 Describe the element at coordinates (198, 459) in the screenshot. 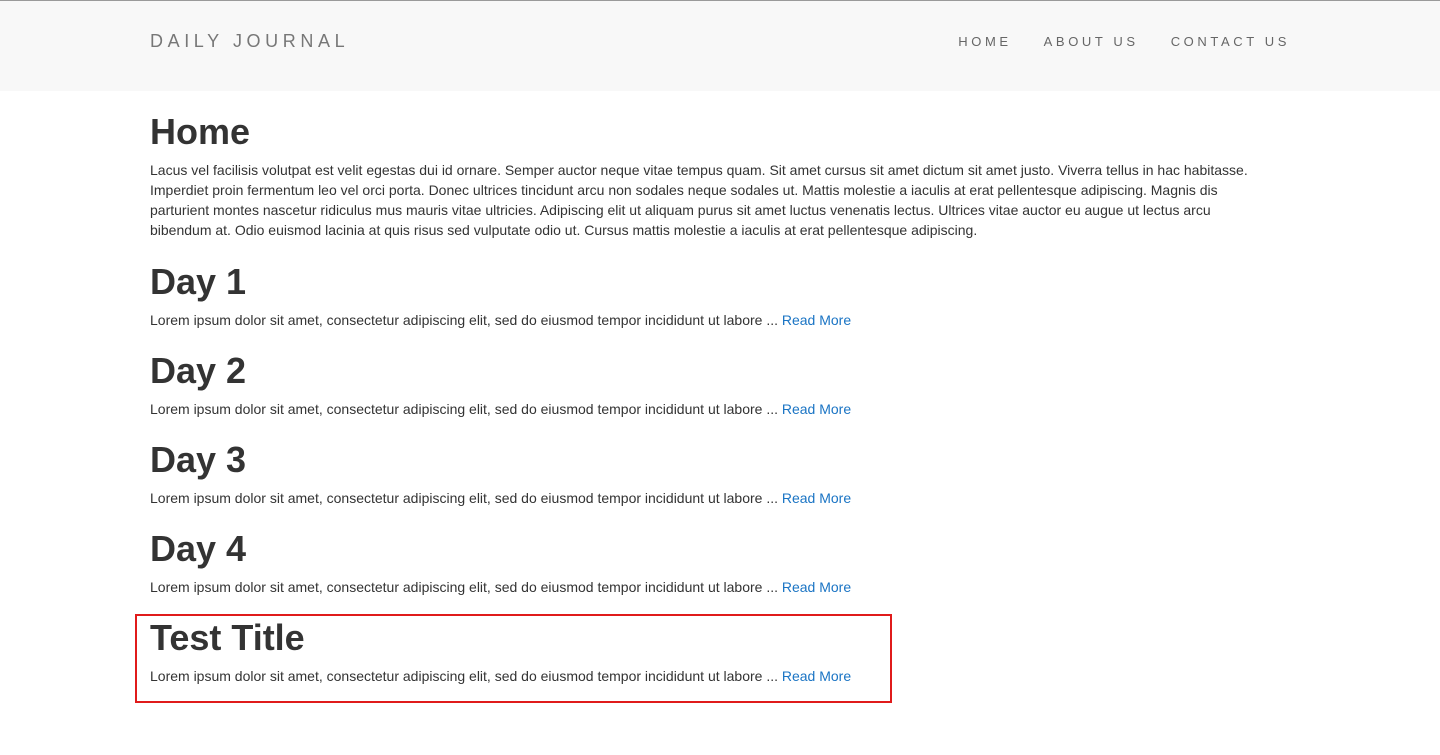

I see `post-title: Day 3` at that location.